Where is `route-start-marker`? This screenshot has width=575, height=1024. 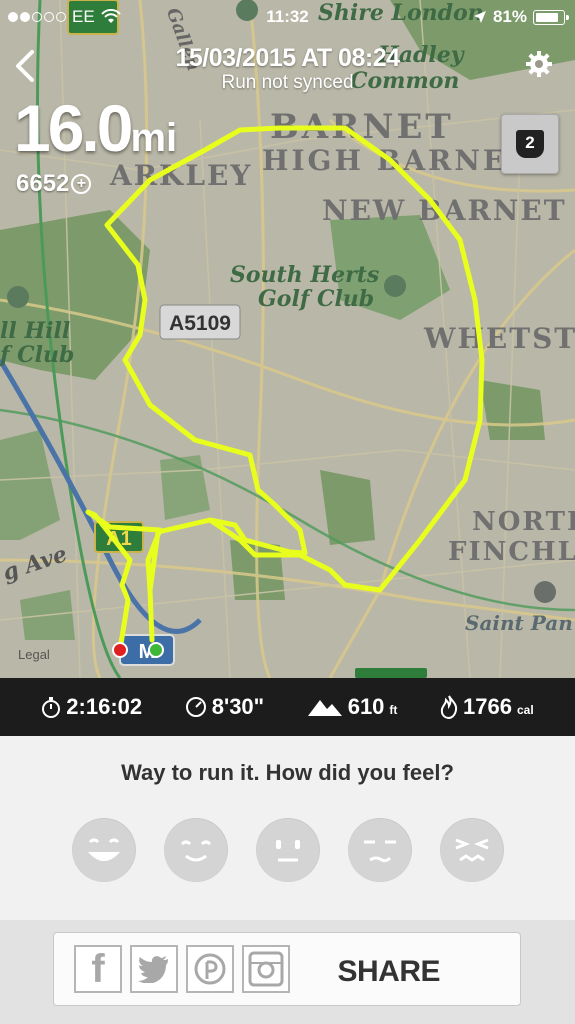 route-start-marker is located at coordinates (156, 650).